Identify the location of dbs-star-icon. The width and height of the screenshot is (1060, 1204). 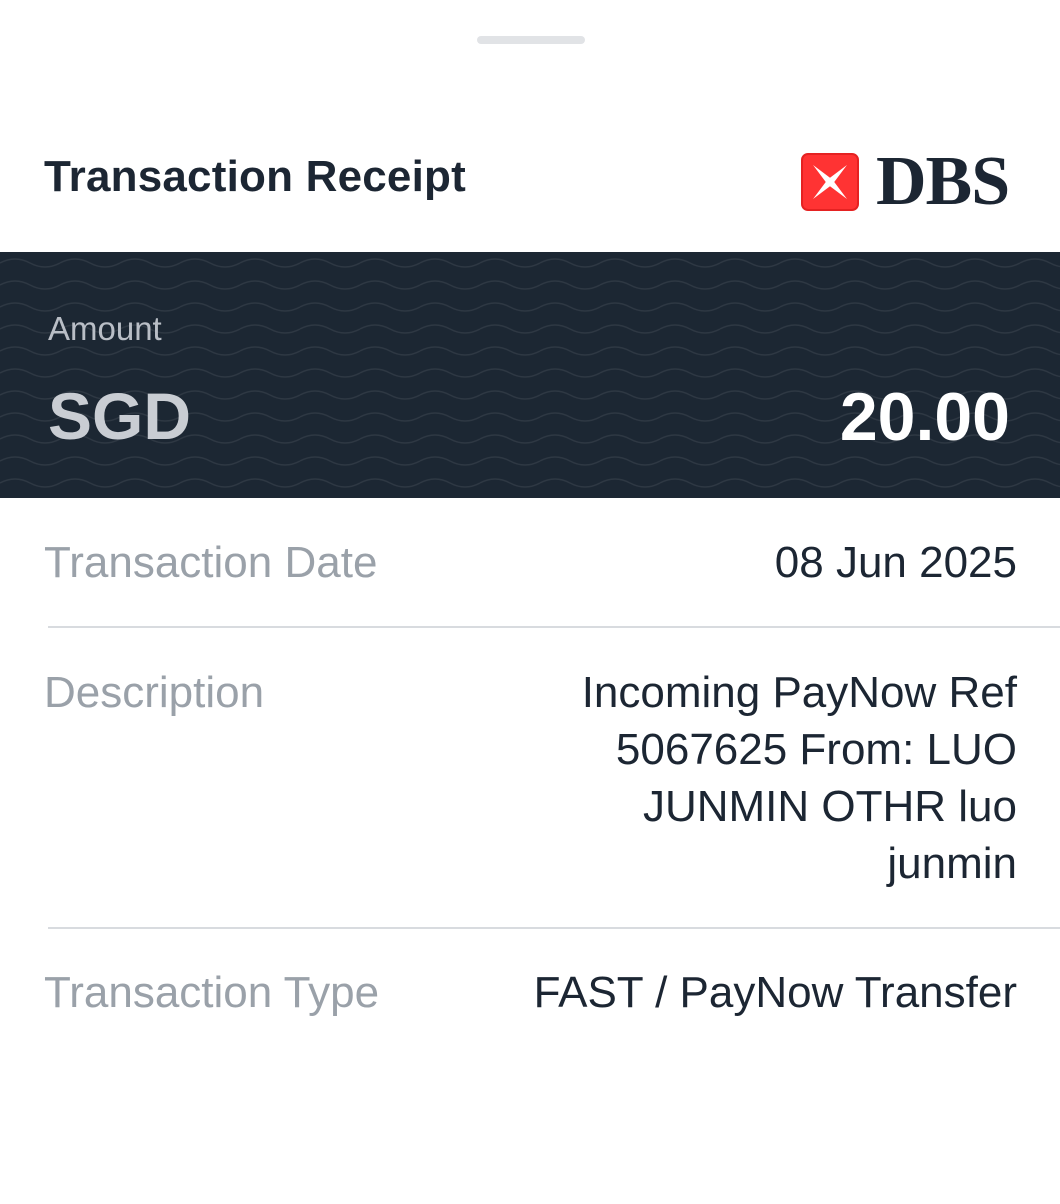
(830, 182).